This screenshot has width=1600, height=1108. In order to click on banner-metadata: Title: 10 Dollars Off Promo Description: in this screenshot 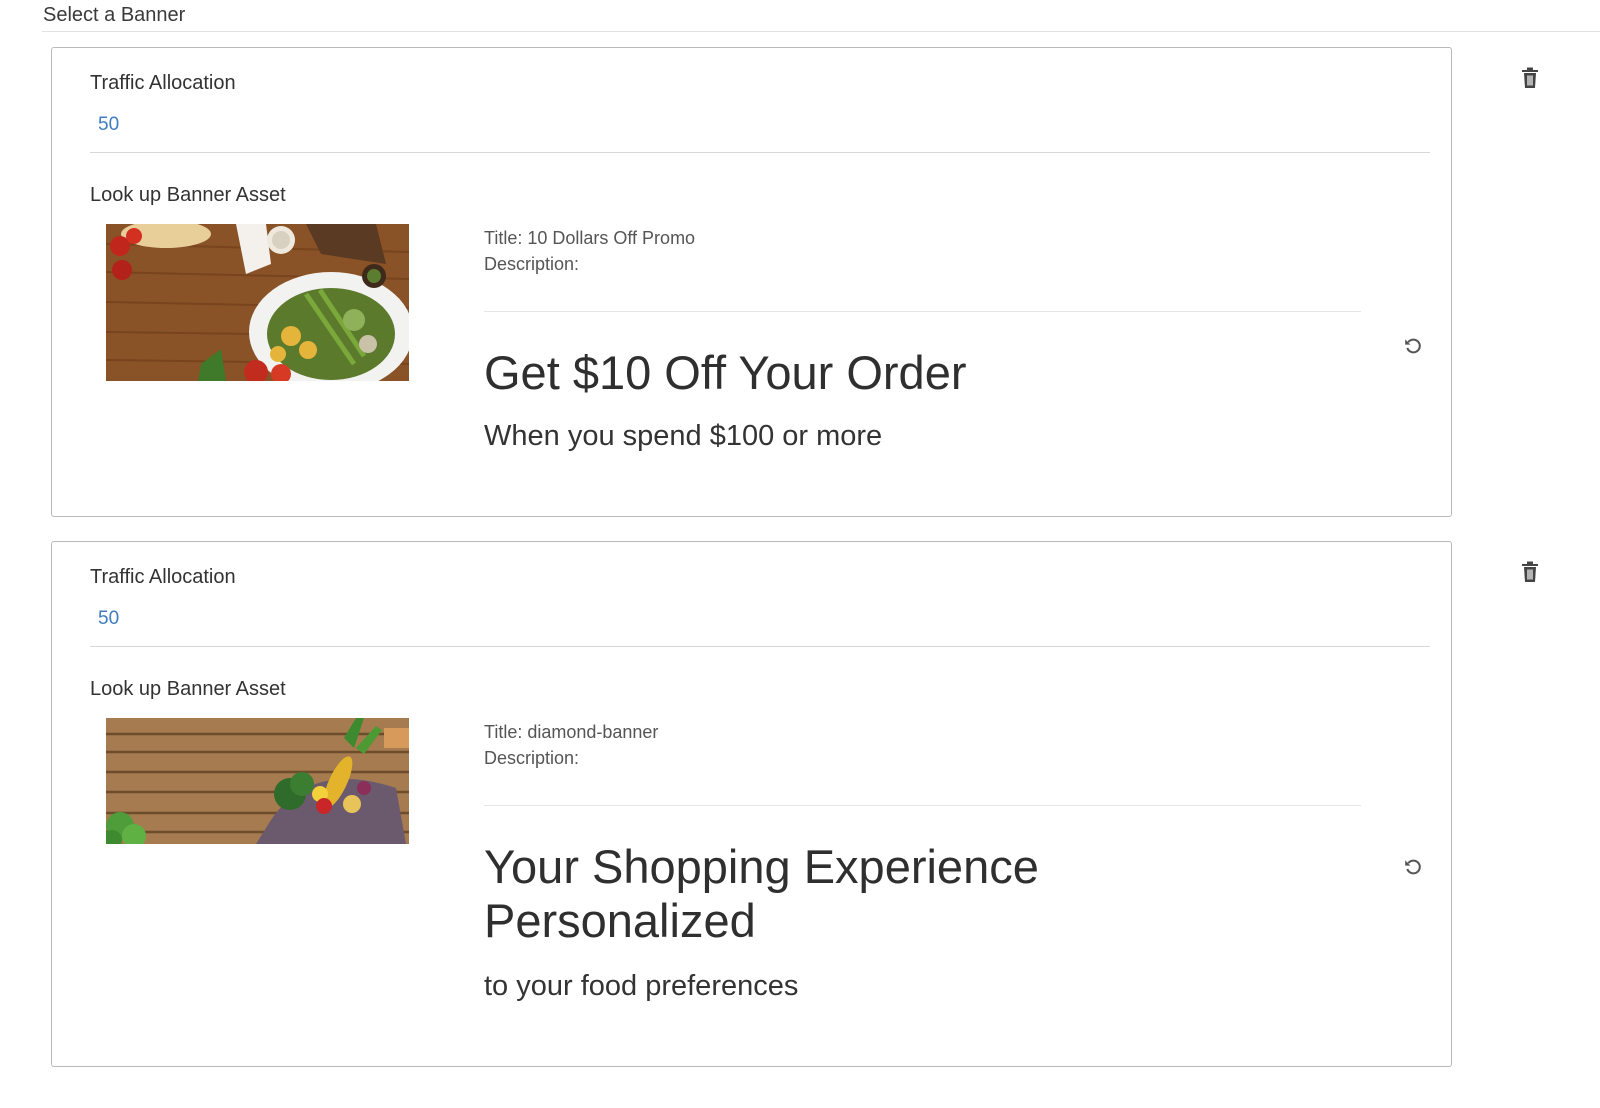, I will do `click(589, 251)`.